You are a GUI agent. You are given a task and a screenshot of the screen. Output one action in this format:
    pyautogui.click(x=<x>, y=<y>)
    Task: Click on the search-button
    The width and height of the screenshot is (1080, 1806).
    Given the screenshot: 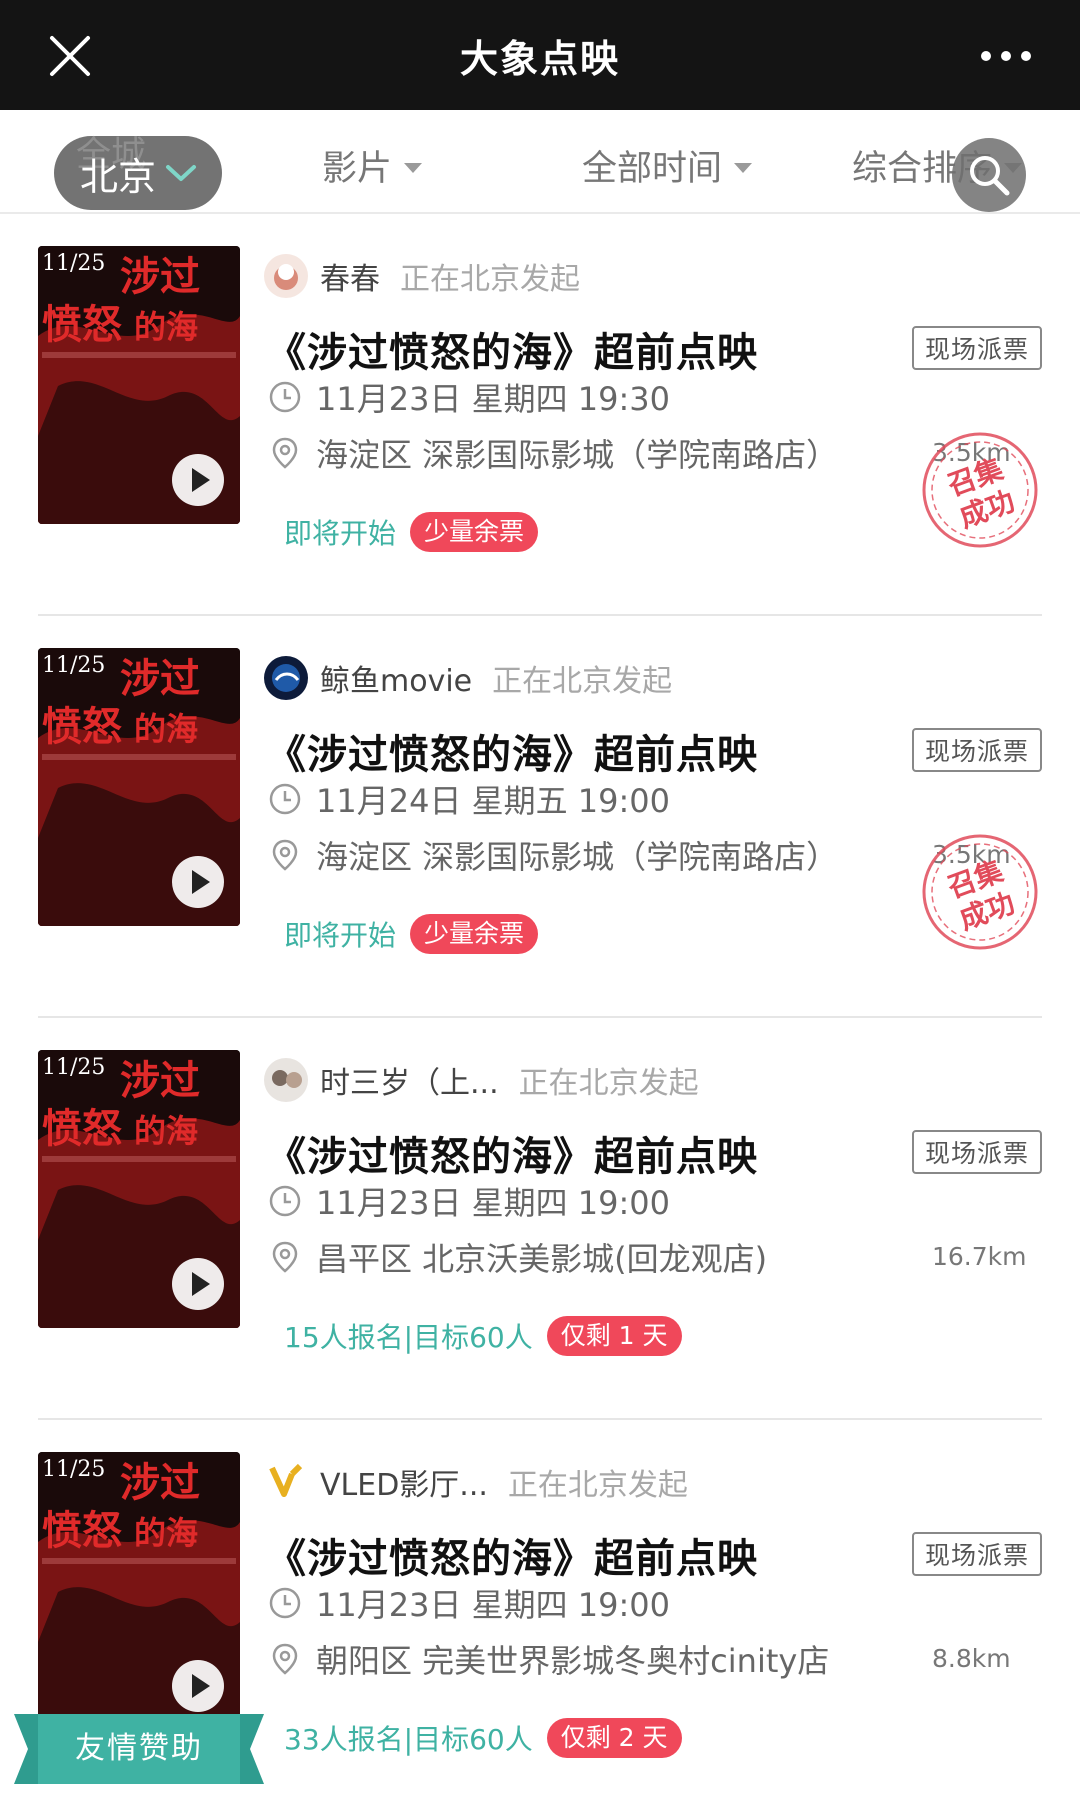 What is the action you would take?
    pyautogui.click(x=989, y=175)
    